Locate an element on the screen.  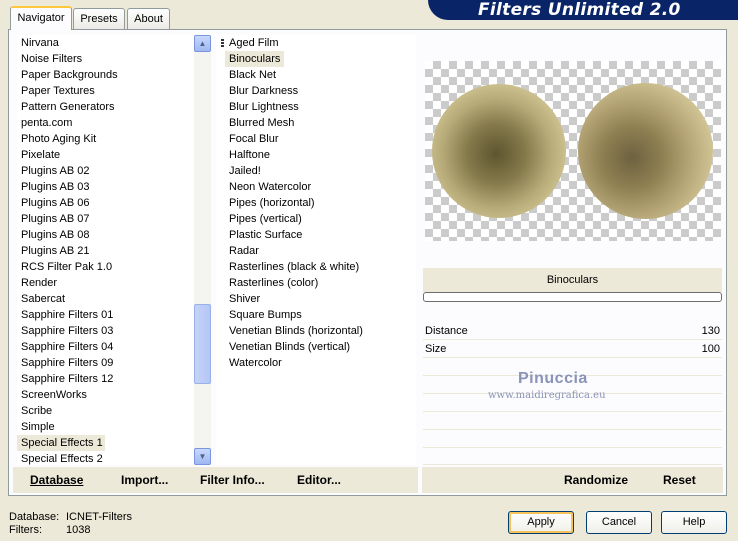
category-item: Paper Backgrounds is located at coordinates (67, 75).